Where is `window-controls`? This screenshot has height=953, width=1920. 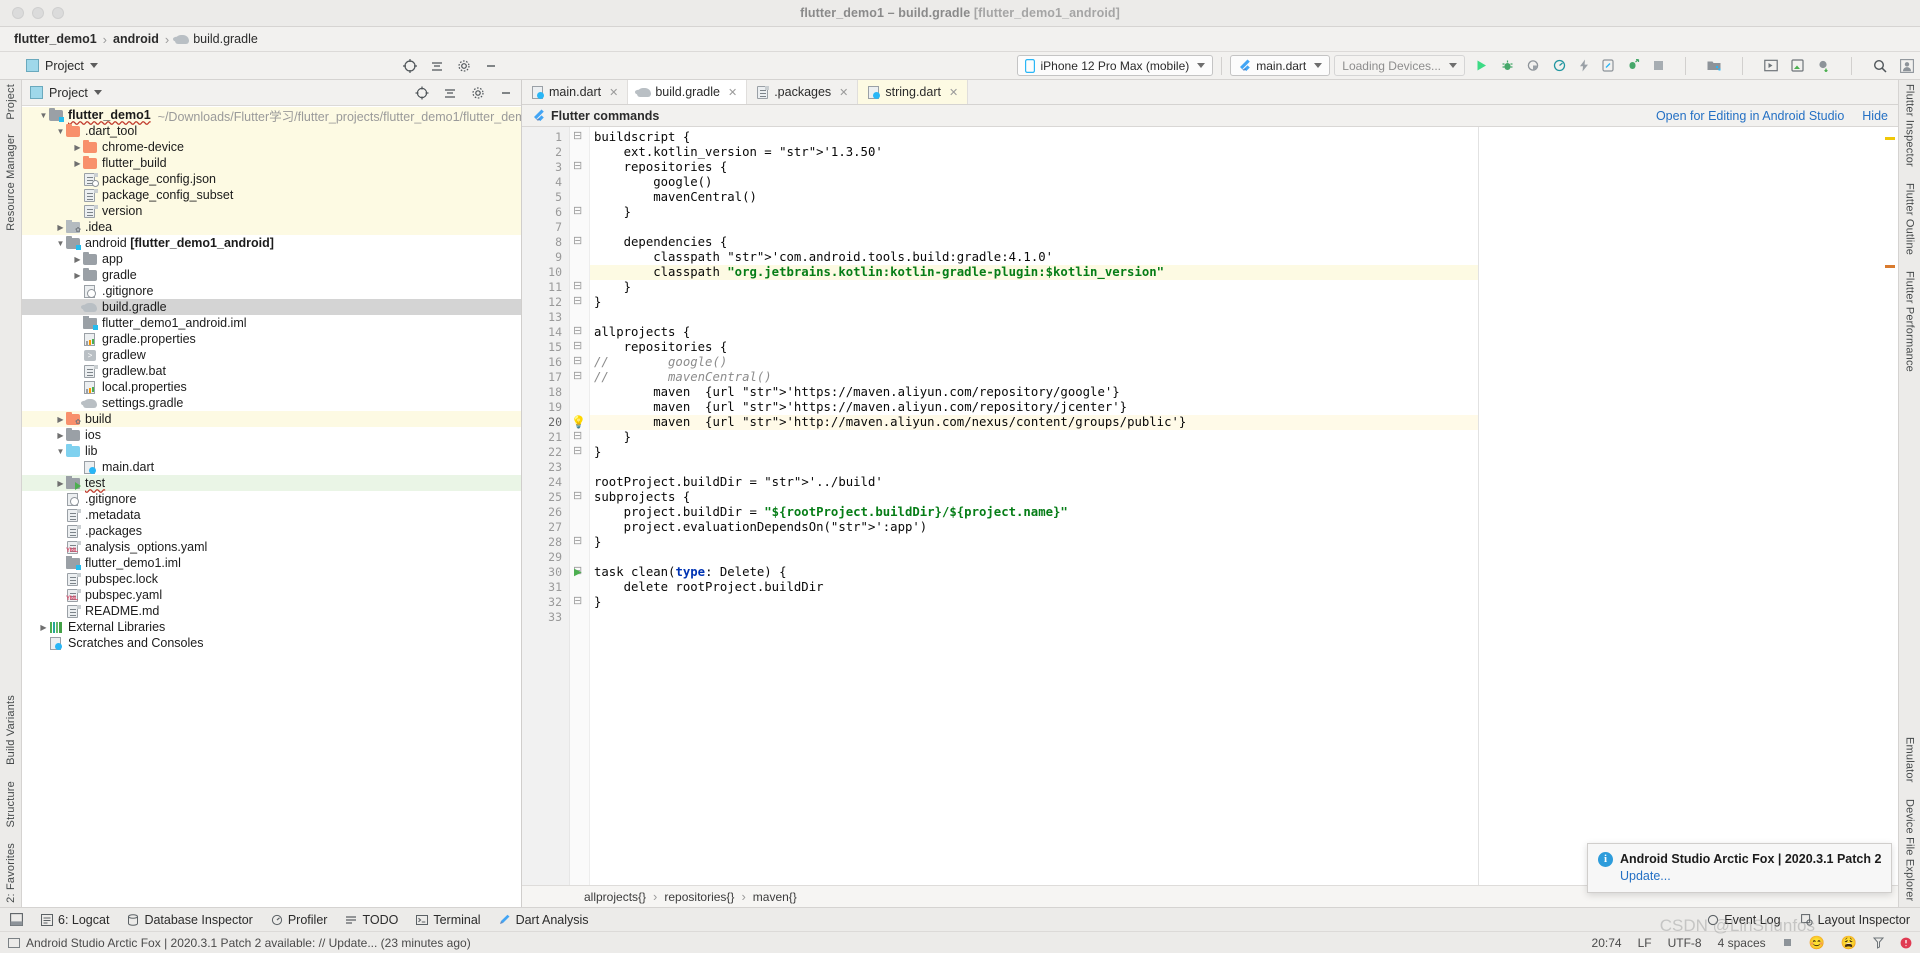 window-controls is located at coordinates (32, 13).